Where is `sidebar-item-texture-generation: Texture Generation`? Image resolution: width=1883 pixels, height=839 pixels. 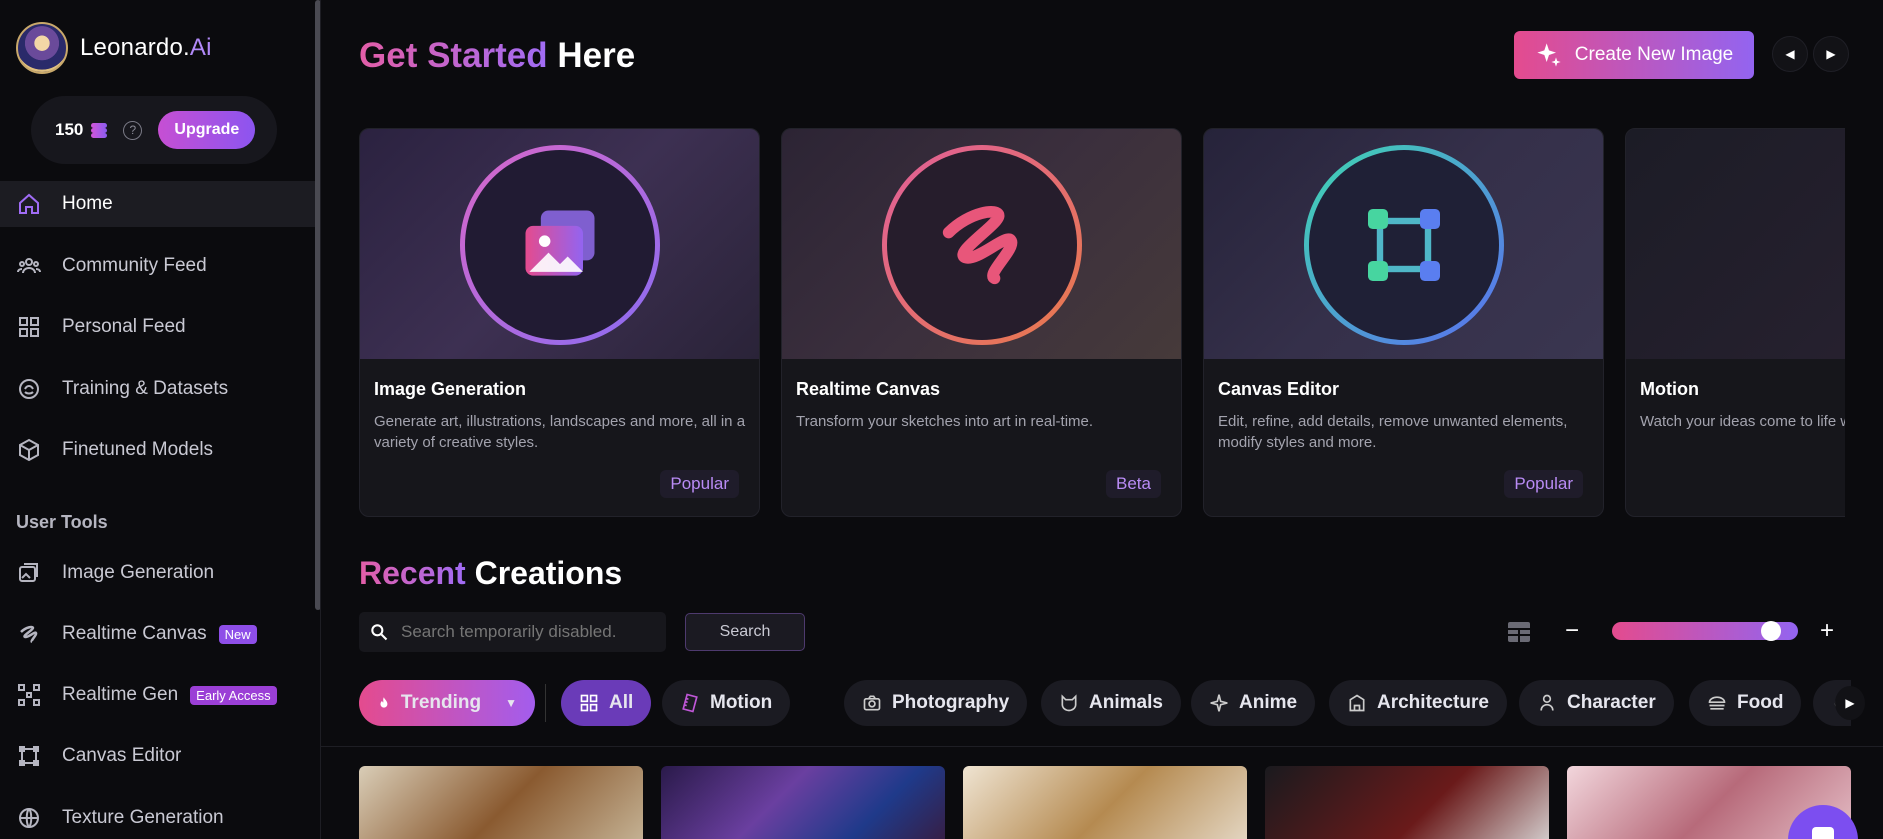
sidebar-item-texture-generation: Texture Generation is located at coordinates (158, 817).